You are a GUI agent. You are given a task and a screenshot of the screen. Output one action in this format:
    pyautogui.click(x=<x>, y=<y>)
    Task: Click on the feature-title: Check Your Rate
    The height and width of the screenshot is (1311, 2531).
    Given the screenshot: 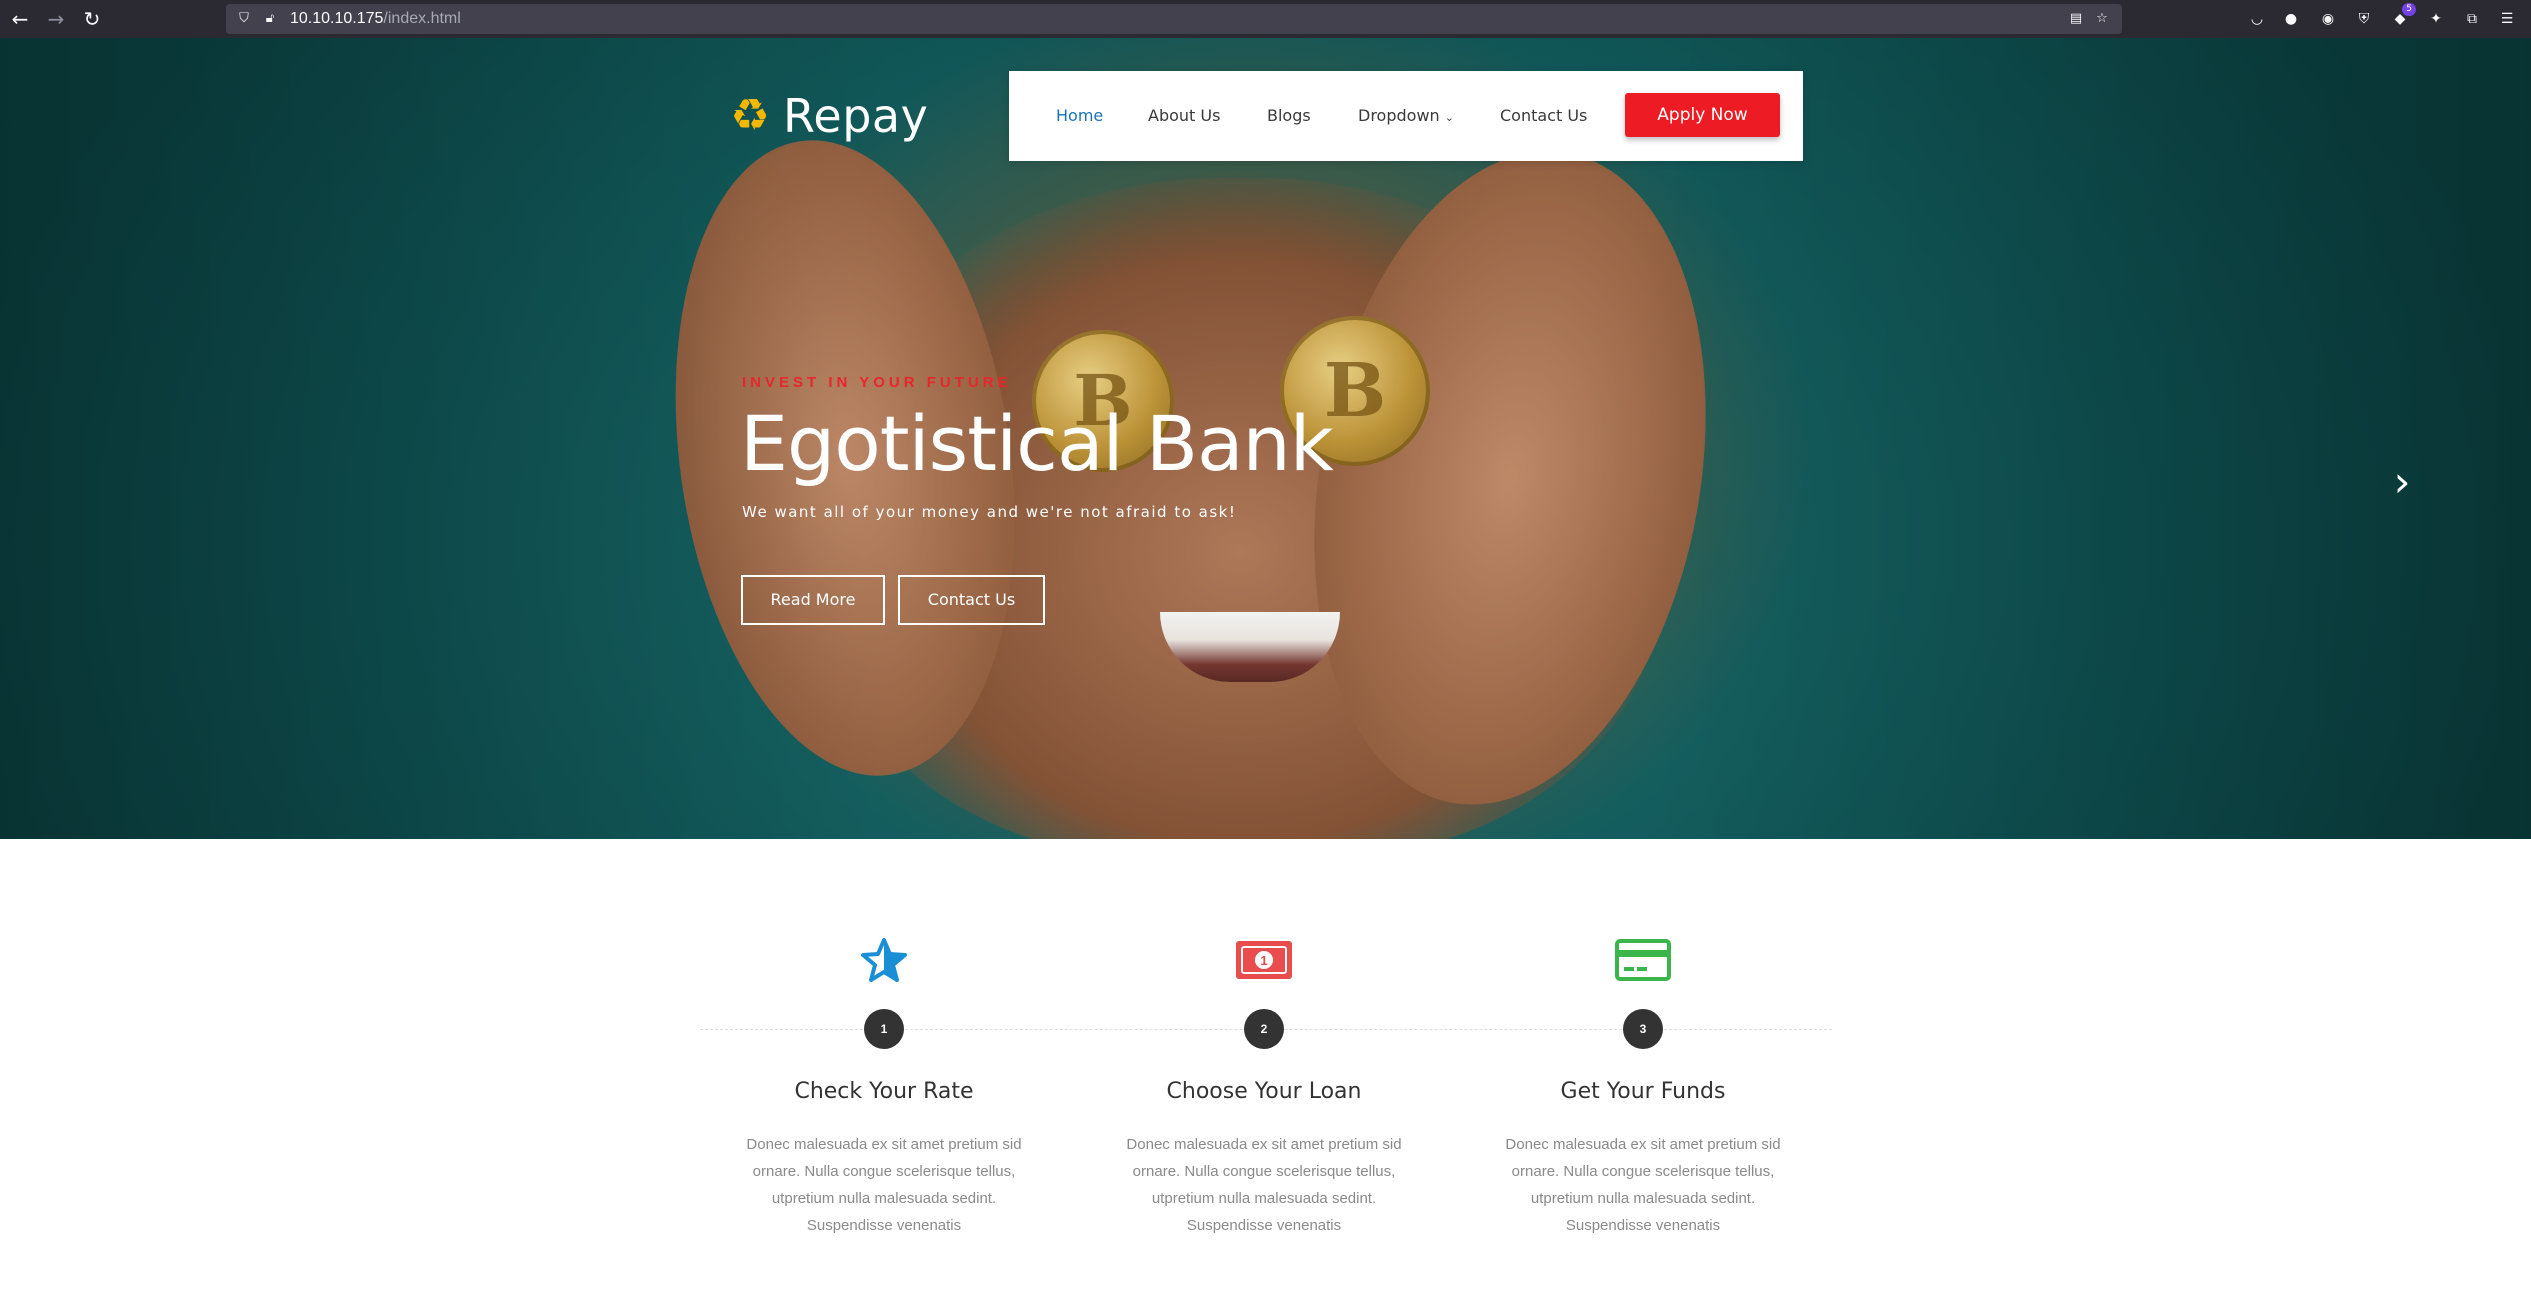 What is the action you would take?
    pyautogui.click(x=884, y=1091)
    